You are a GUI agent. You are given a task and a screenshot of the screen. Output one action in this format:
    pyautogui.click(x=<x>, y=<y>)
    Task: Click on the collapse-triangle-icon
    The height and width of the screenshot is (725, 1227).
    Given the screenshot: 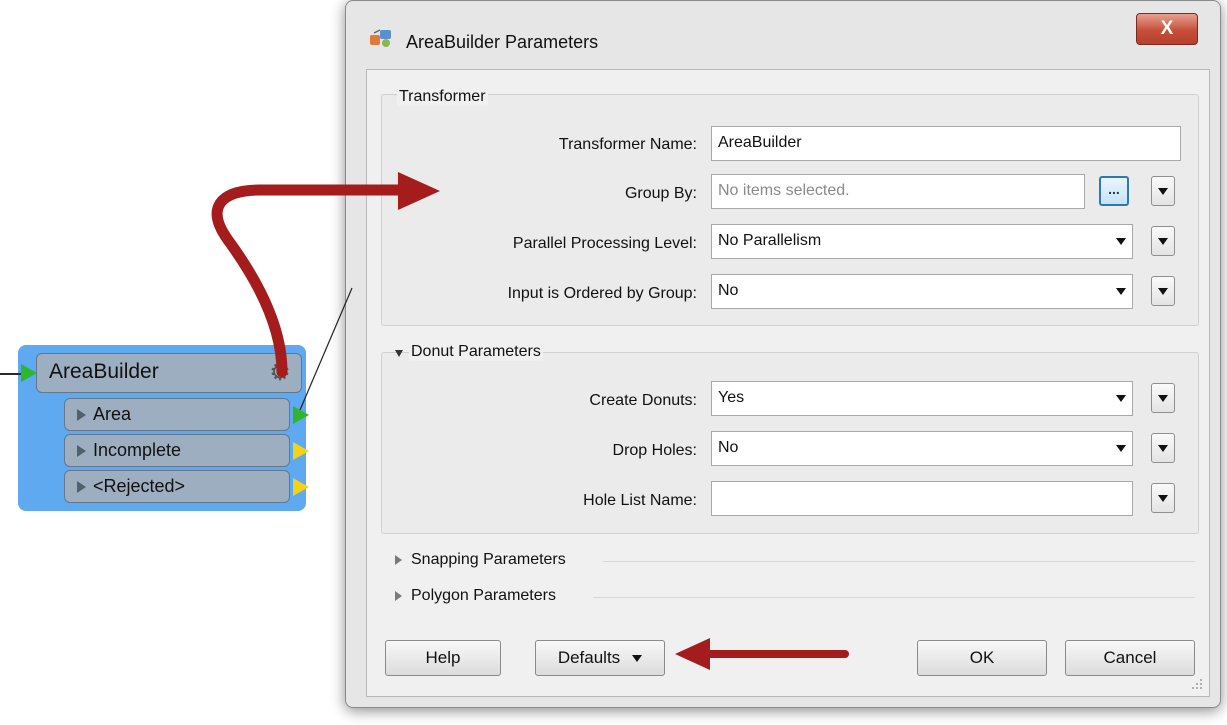 What is the action you would take?
    pyautogui.click(x=399, y=353)
    